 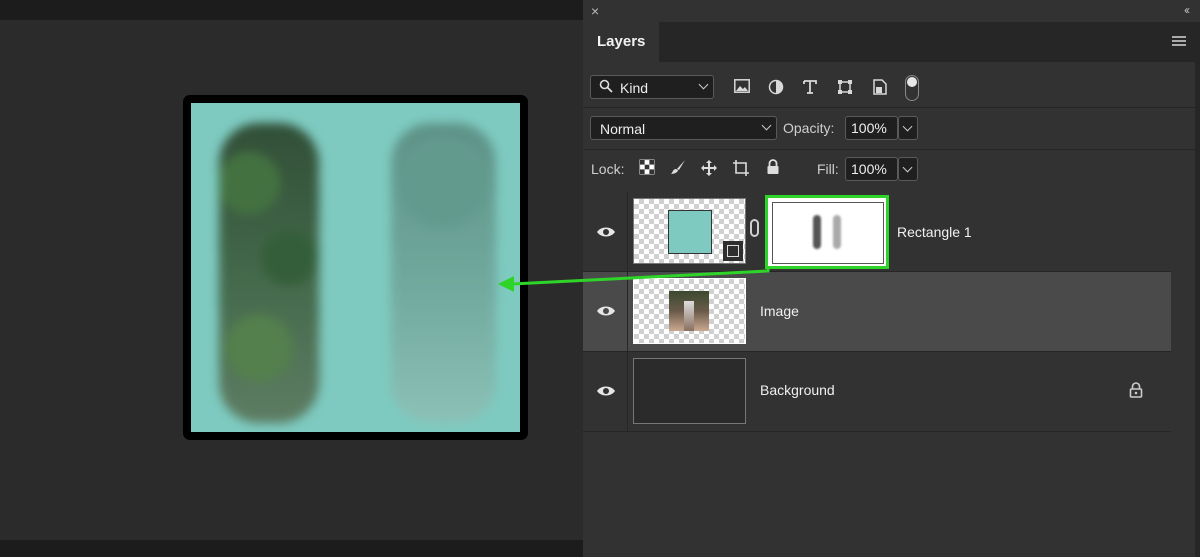 What do you see at coordinates (709, 169) in the screenshot?
I see `lock-position-move-icon` at bounding box center [709, 169].